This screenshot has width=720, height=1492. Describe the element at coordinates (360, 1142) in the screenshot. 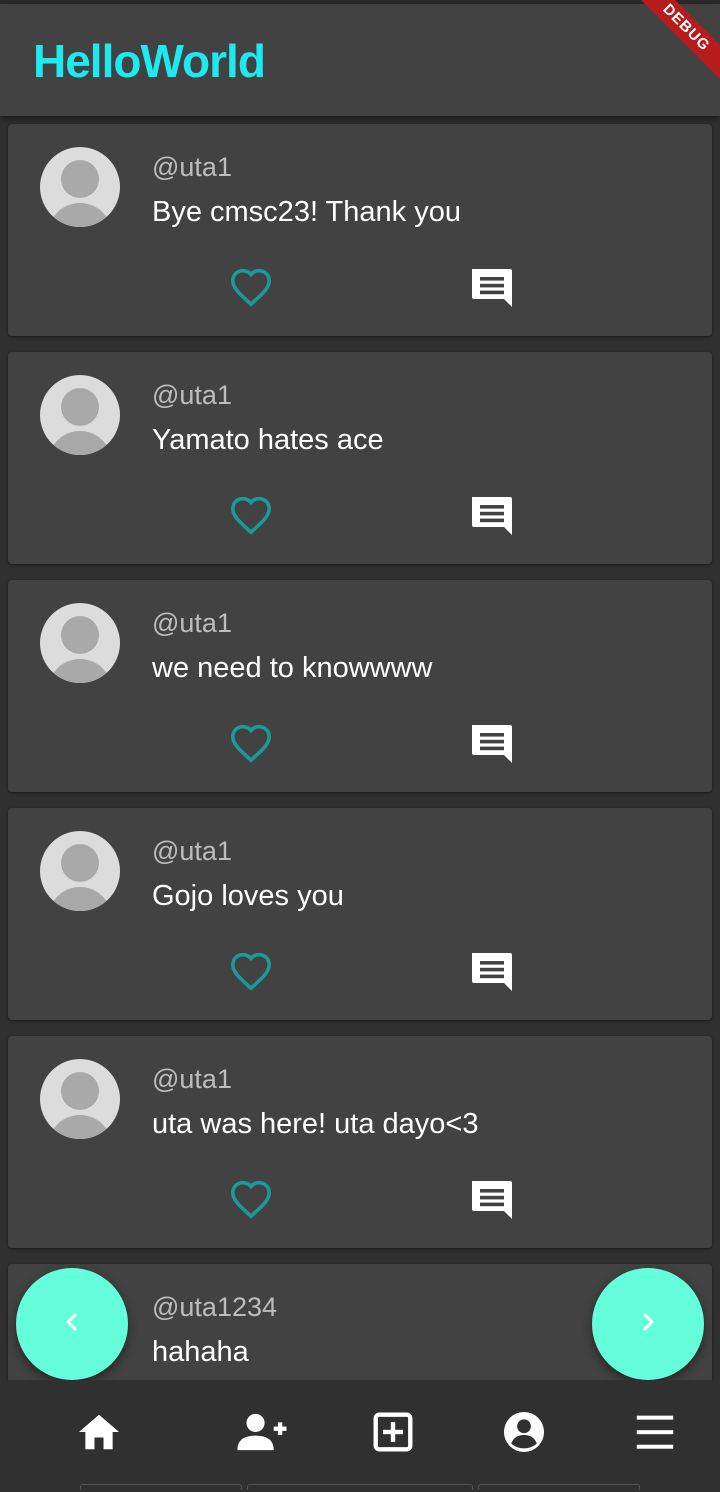

I see `post-card: @uta1 uta was here! uta dayo<3` at that location.